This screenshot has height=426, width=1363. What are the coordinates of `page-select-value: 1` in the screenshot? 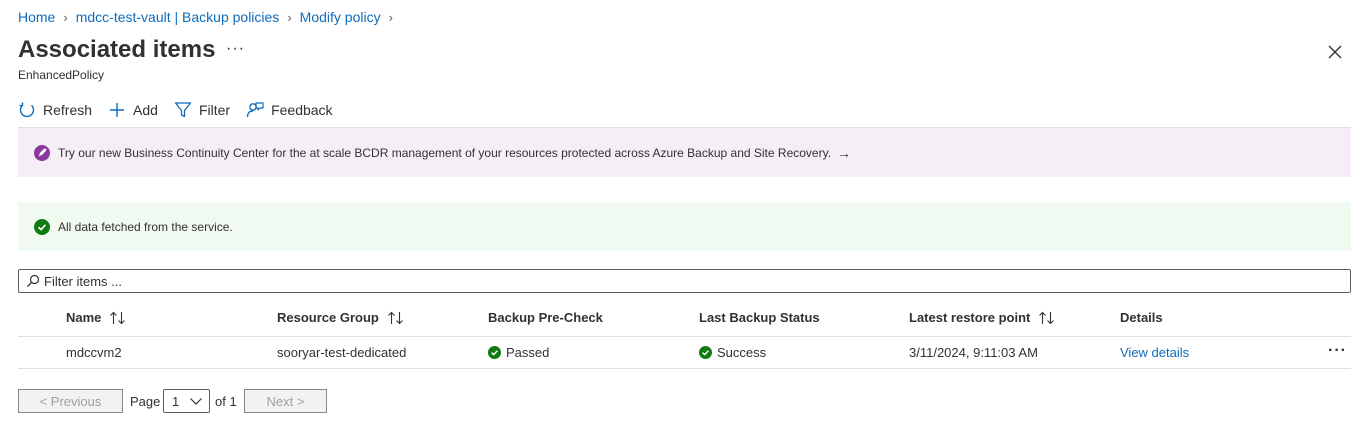 It's located at (176, 401).